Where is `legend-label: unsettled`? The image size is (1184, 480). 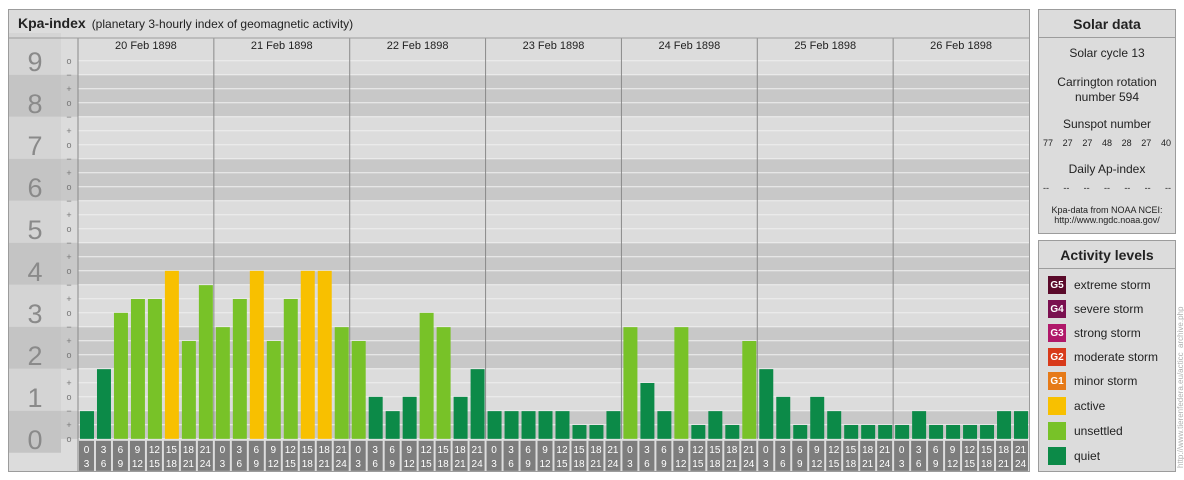
legend-label: unsettled is located at coordinates (1098, 431).